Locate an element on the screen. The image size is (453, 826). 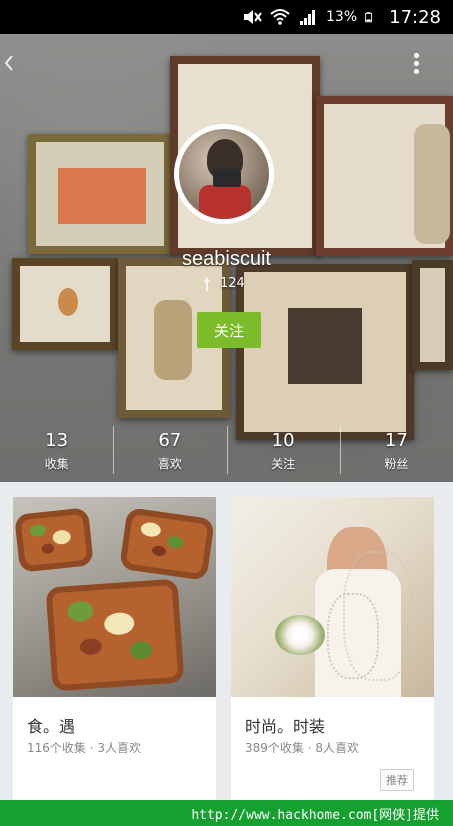
chevron-left-icon is located at coordinates (8, 63).